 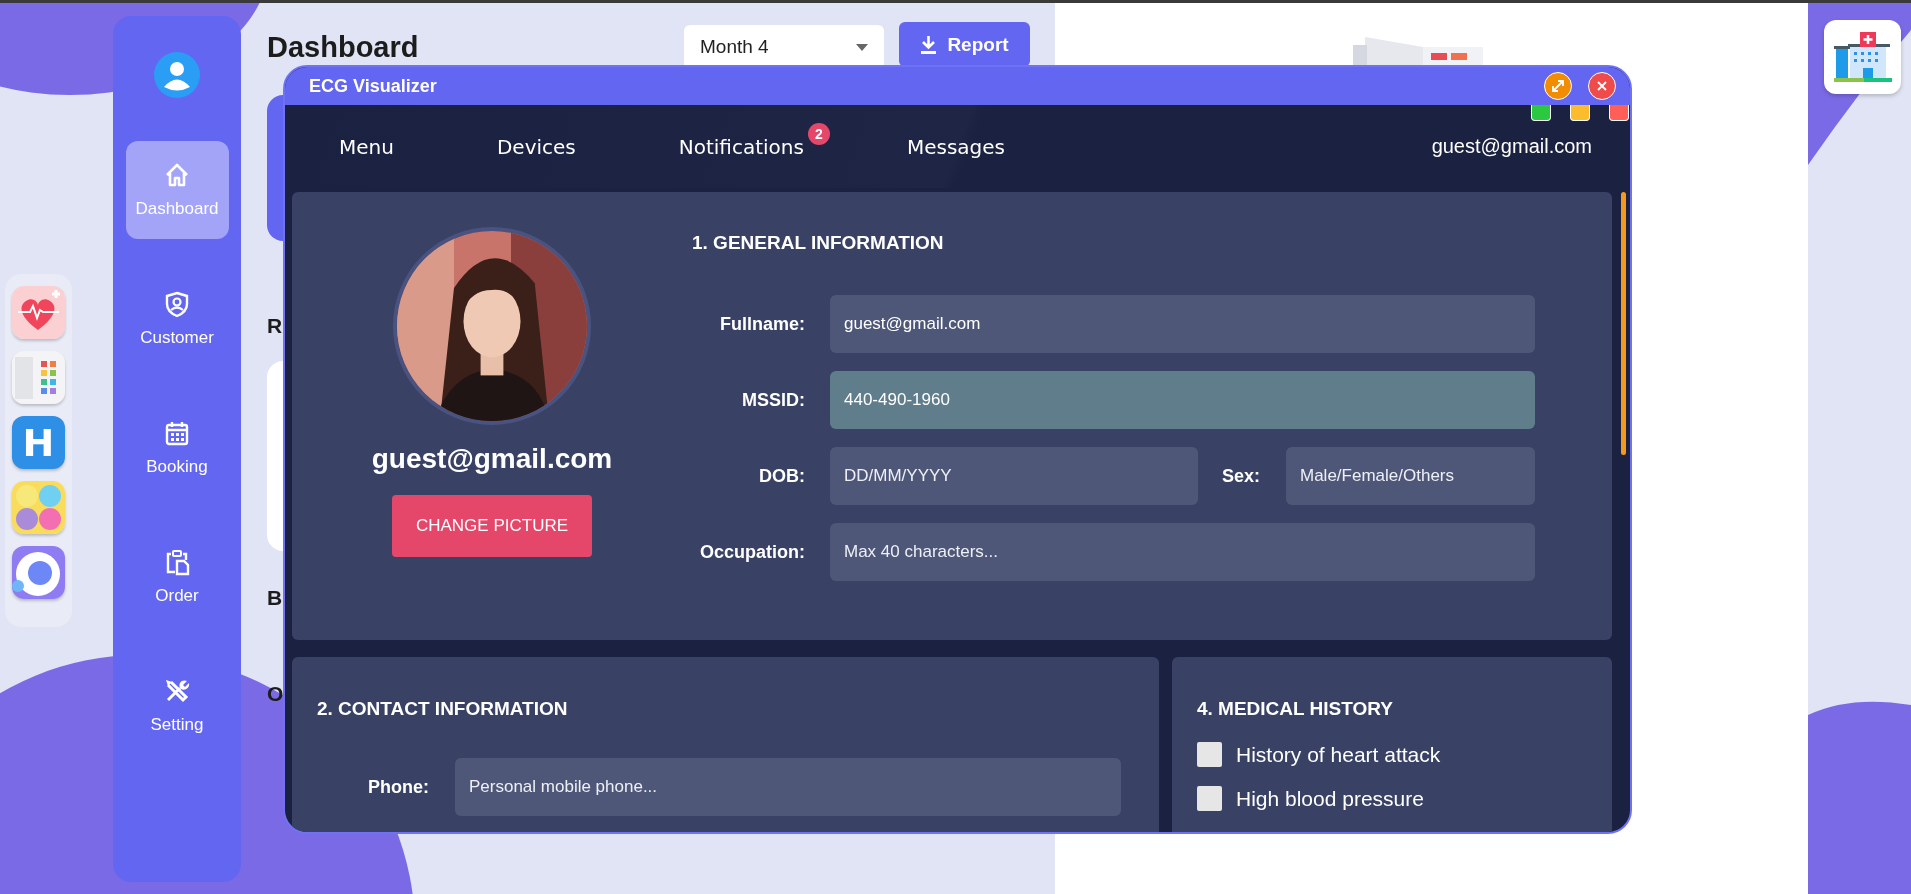 I want to click on input-field: 440-490-1960, so click(x=1182, y=400).